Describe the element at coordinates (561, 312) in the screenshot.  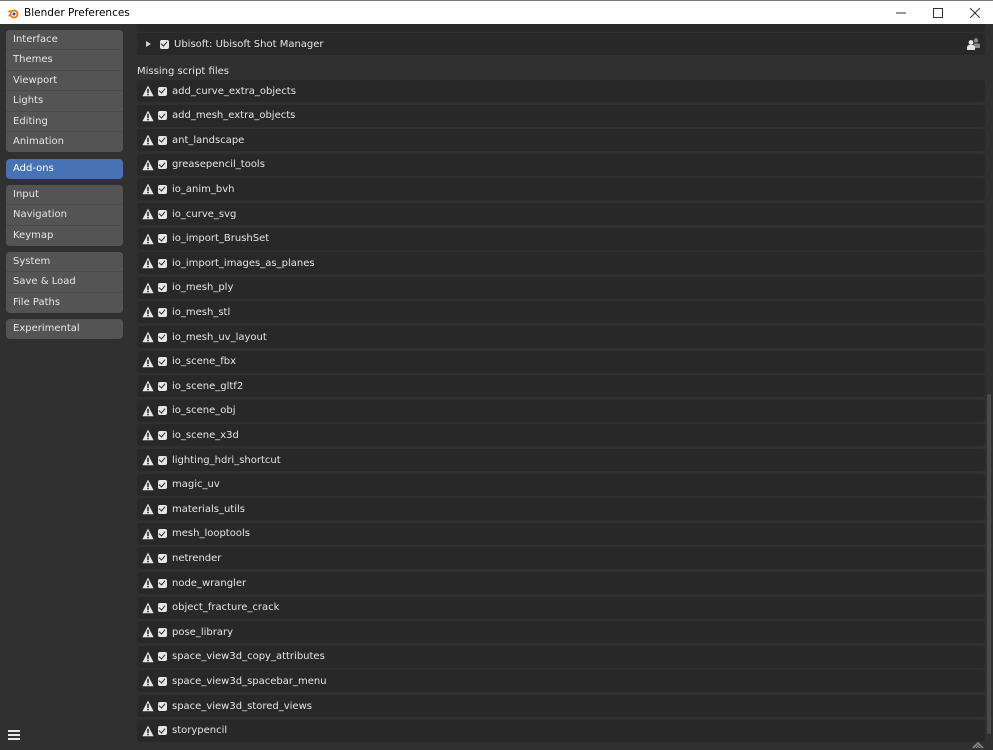
I see `missing-addon-row: io_mesh_stl` at that location.